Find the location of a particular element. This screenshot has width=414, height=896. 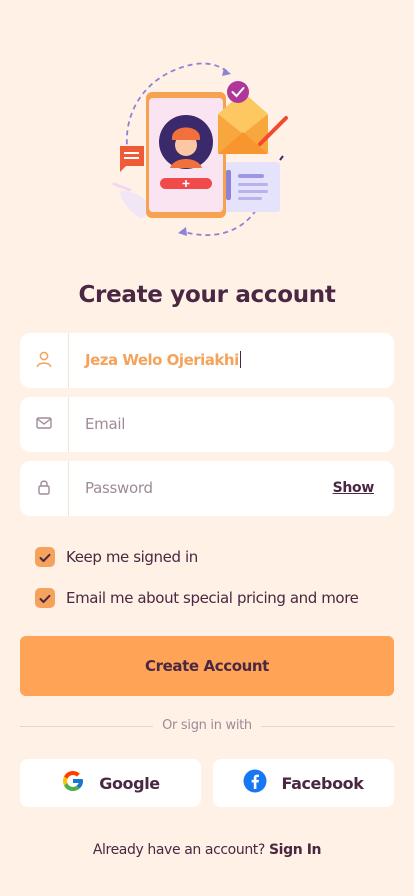

signup-illustration is located at coordinates (207, 150).